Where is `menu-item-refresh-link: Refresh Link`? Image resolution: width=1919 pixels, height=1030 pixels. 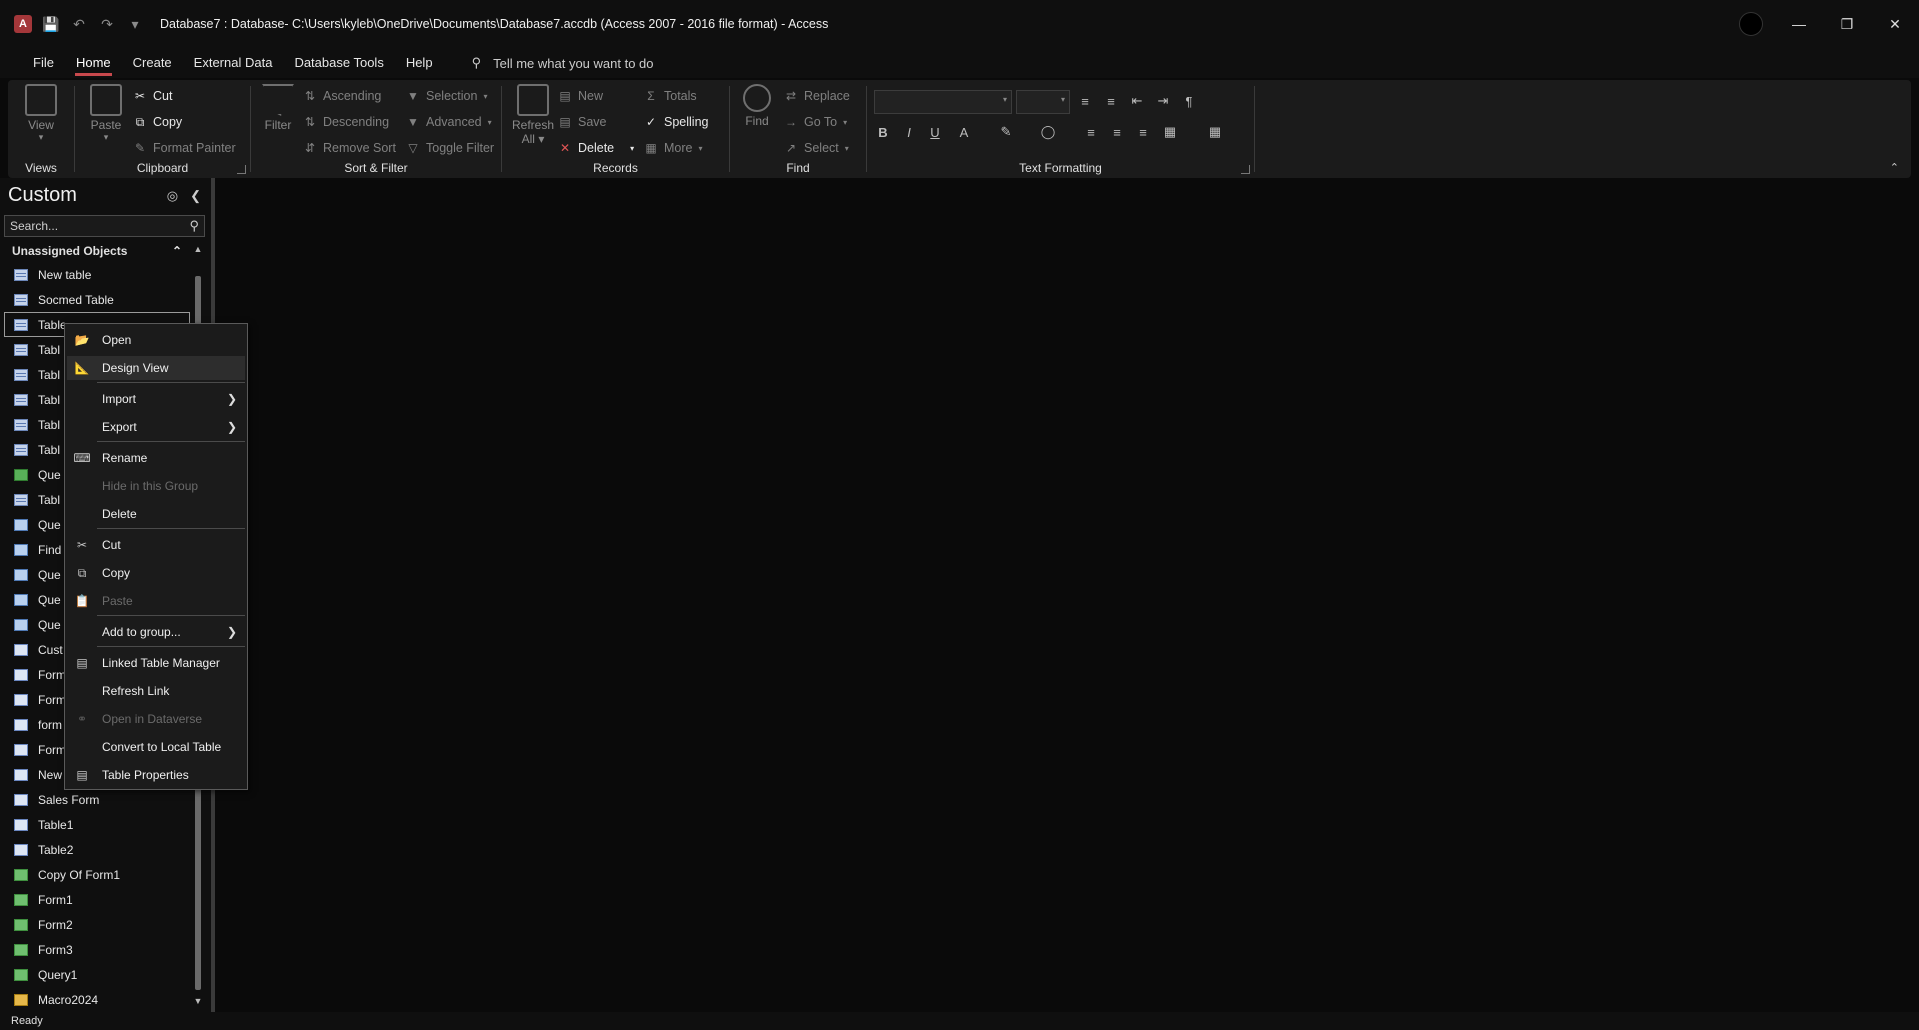
menu-item-refresh-link: Refresh Link is located at coordinates (156, 691).